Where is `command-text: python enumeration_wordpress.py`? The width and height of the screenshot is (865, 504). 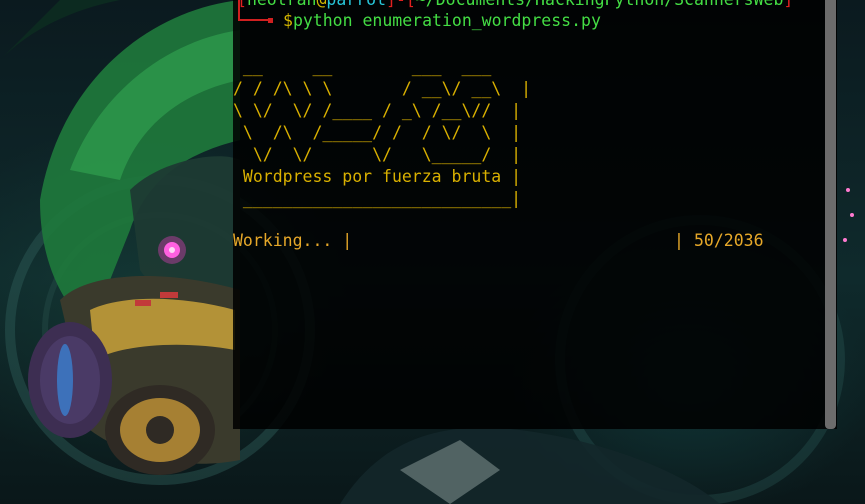 command-text: python enumeration_wordpress.py is located at coordinates (446, 20).